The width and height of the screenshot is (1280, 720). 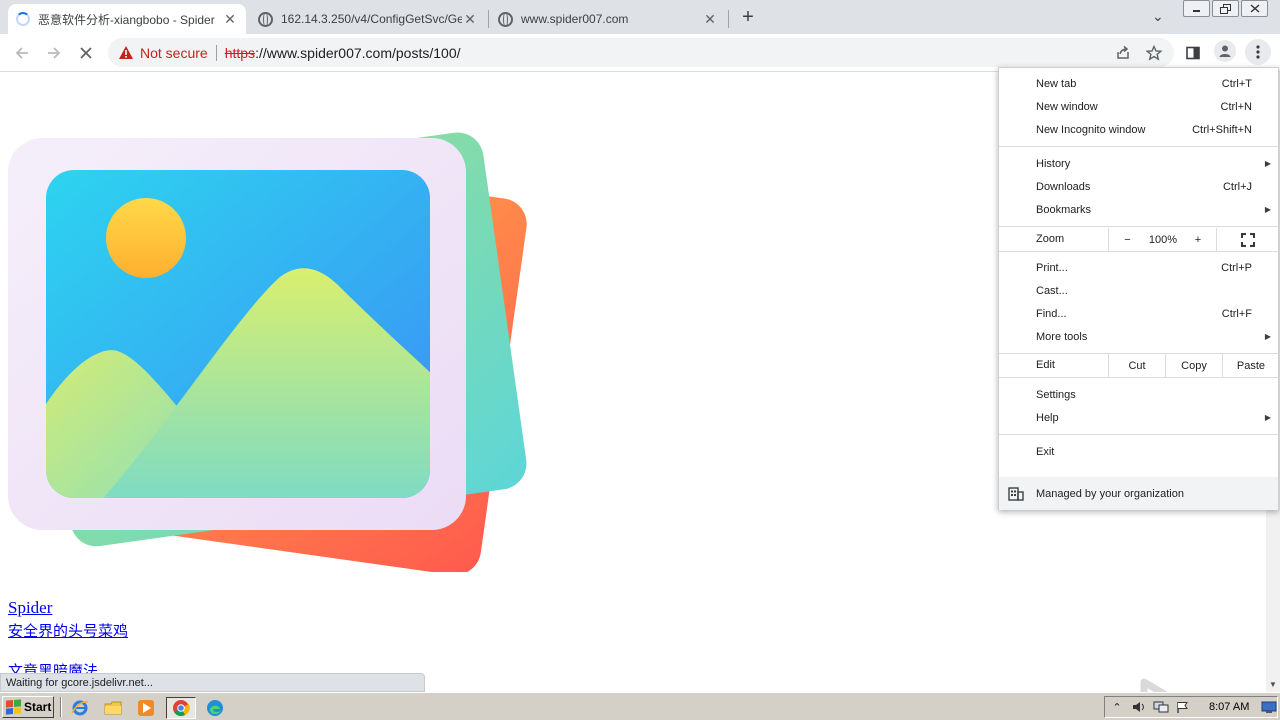 What do you see at coordinates (1139, 267) in the screenshot?
I see `menu-item-print: Print... Ctrl+P` at bounding box center [1139, 267].